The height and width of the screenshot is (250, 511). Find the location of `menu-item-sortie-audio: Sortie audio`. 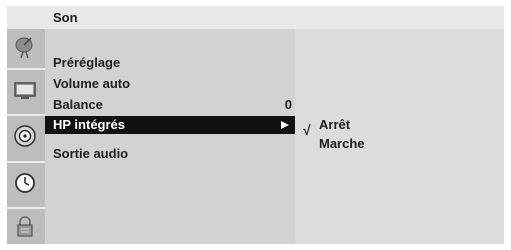

menu-item-sortie-audio: Sortie audio is located at coordinates (170, 154).